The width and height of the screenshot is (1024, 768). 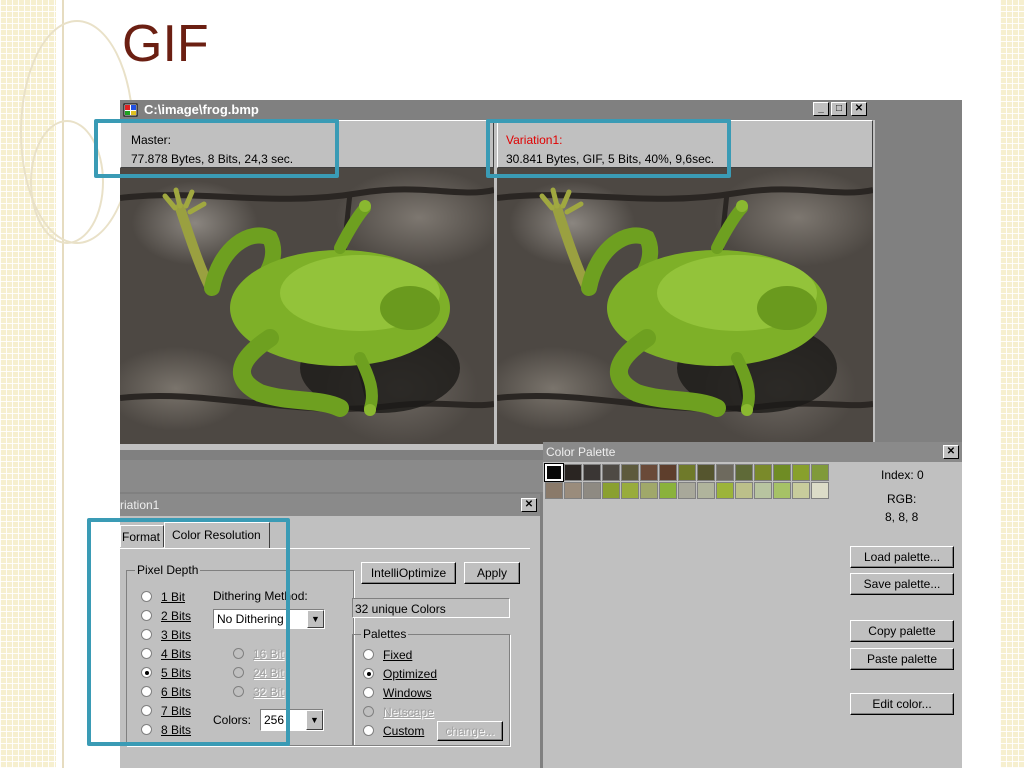 I want to click on color-palette-title: Color Palette, so click(x=581, y=452).